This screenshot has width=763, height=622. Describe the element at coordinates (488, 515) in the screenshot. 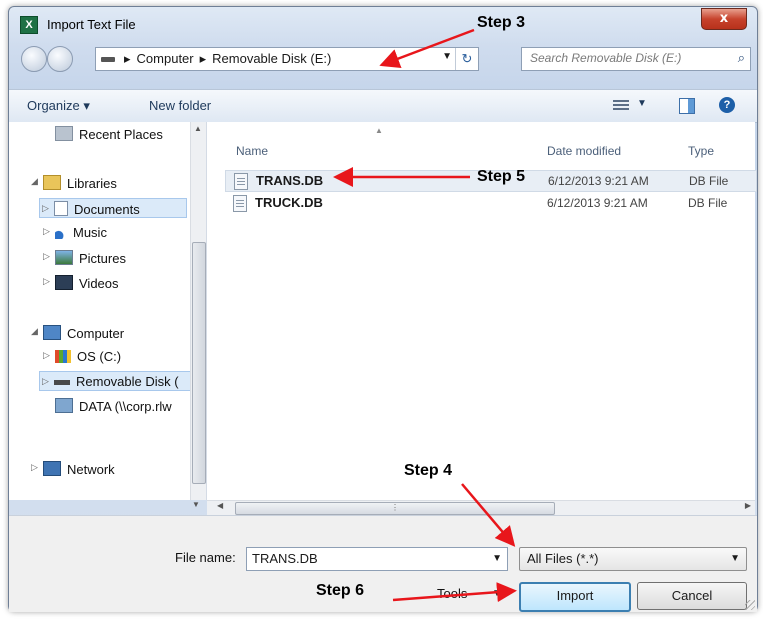

I see `step-4-arrow` at that location.